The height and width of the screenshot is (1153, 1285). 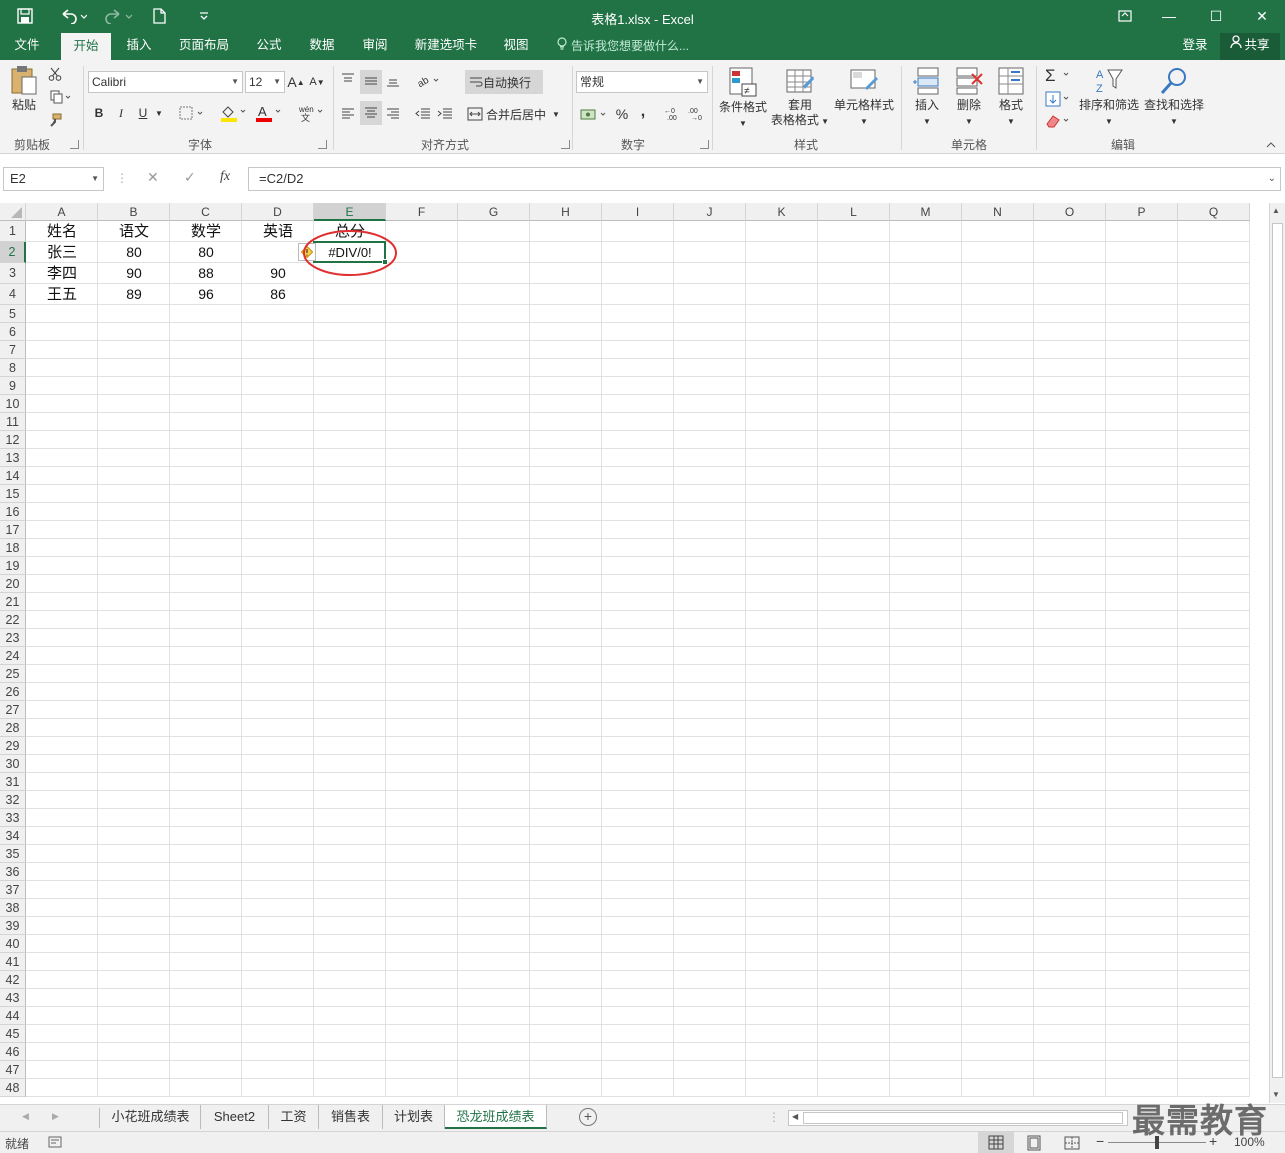 What do you see at coordinates (13, 314) in the screenshot?
I see `row-header: 5` at bounding box center [13, 314].